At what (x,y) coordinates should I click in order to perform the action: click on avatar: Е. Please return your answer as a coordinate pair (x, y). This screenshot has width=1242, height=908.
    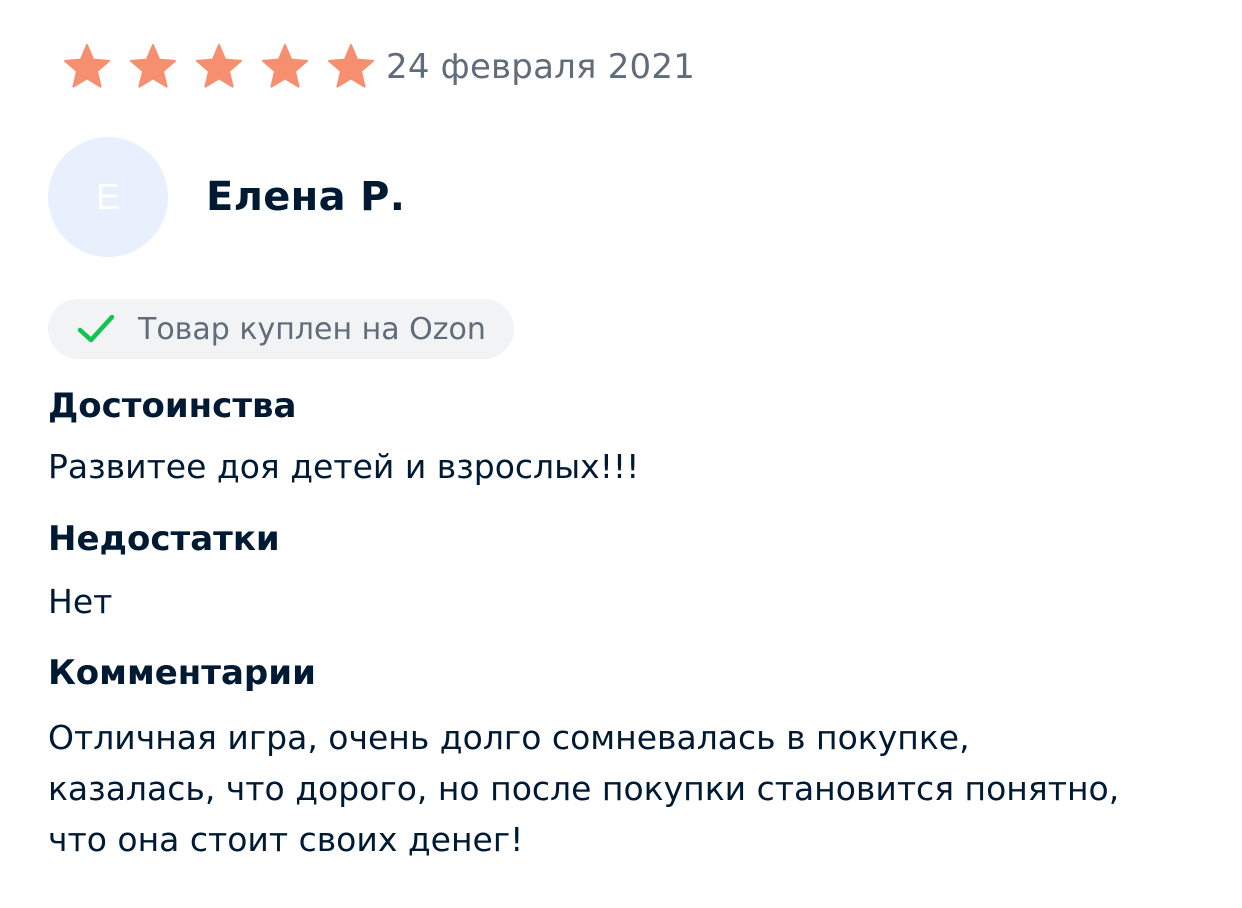
    Looking at the image, I should click on (108, 197).